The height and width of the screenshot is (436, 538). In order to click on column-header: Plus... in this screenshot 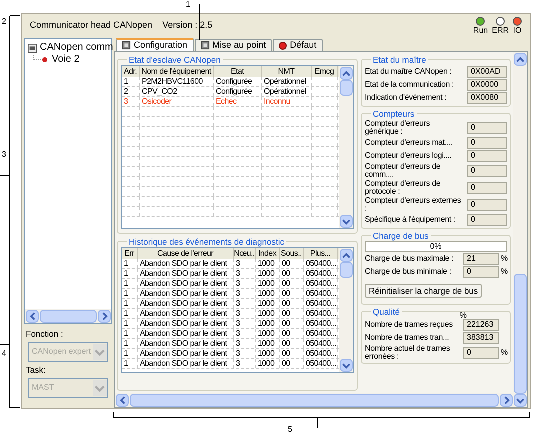, I will do `click(321, 253)`.